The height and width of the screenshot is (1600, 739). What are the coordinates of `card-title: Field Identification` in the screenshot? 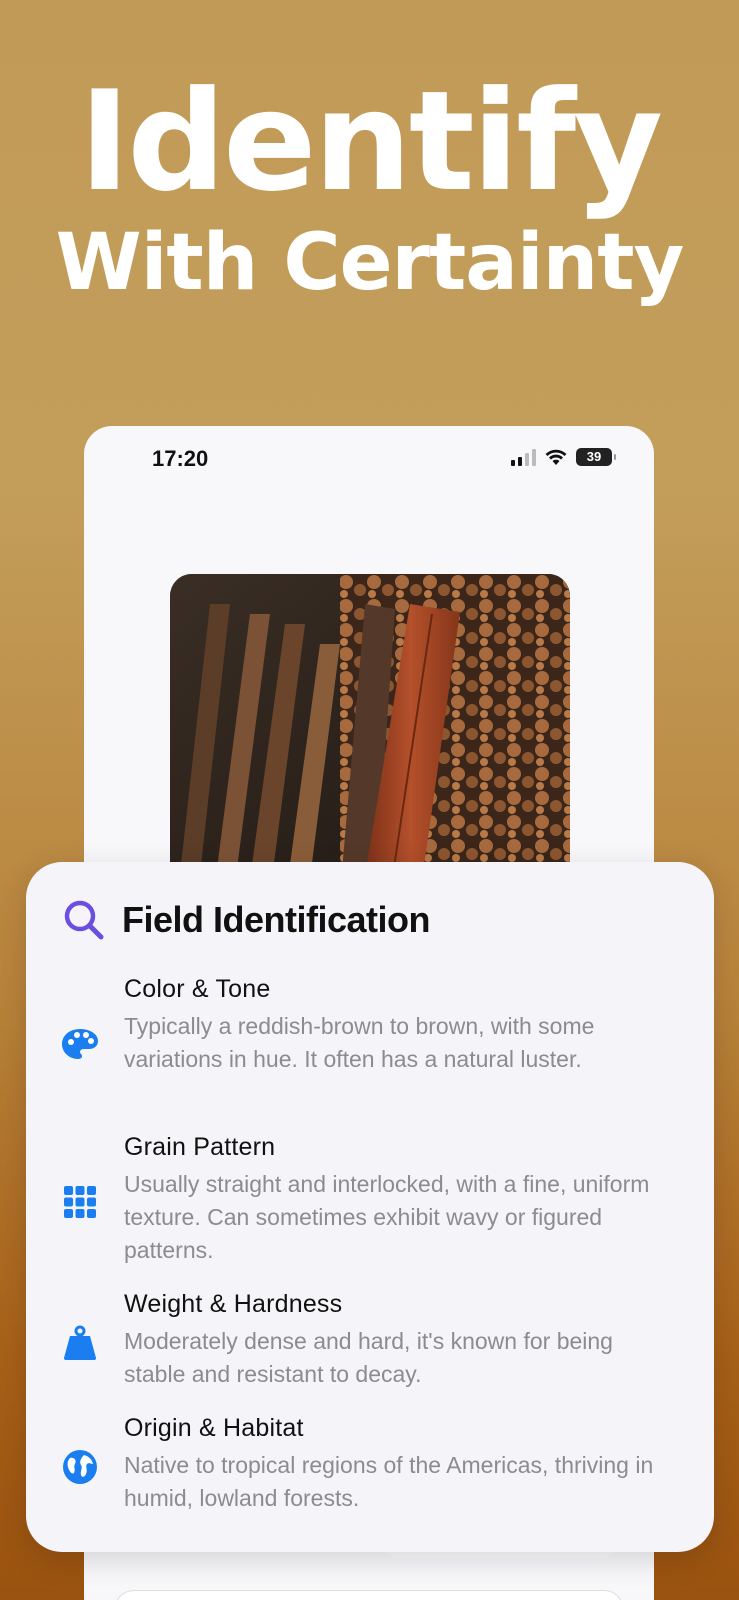 It's located at (276, 919).